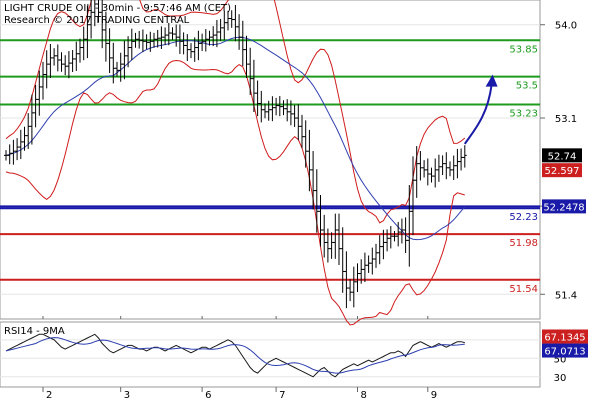  Describe the element at coordinates (282, 395) in the screenshot. I see `time-tick-label: 7` at that location.